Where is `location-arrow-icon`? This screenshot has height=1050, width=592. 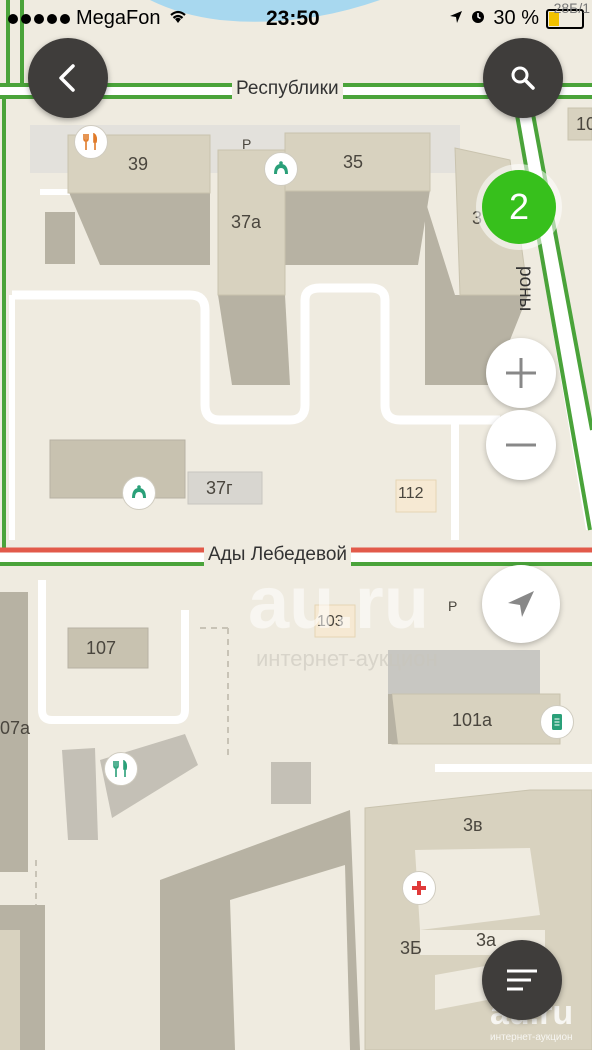 location-arrow-icon is located at coordinates (521, 604).